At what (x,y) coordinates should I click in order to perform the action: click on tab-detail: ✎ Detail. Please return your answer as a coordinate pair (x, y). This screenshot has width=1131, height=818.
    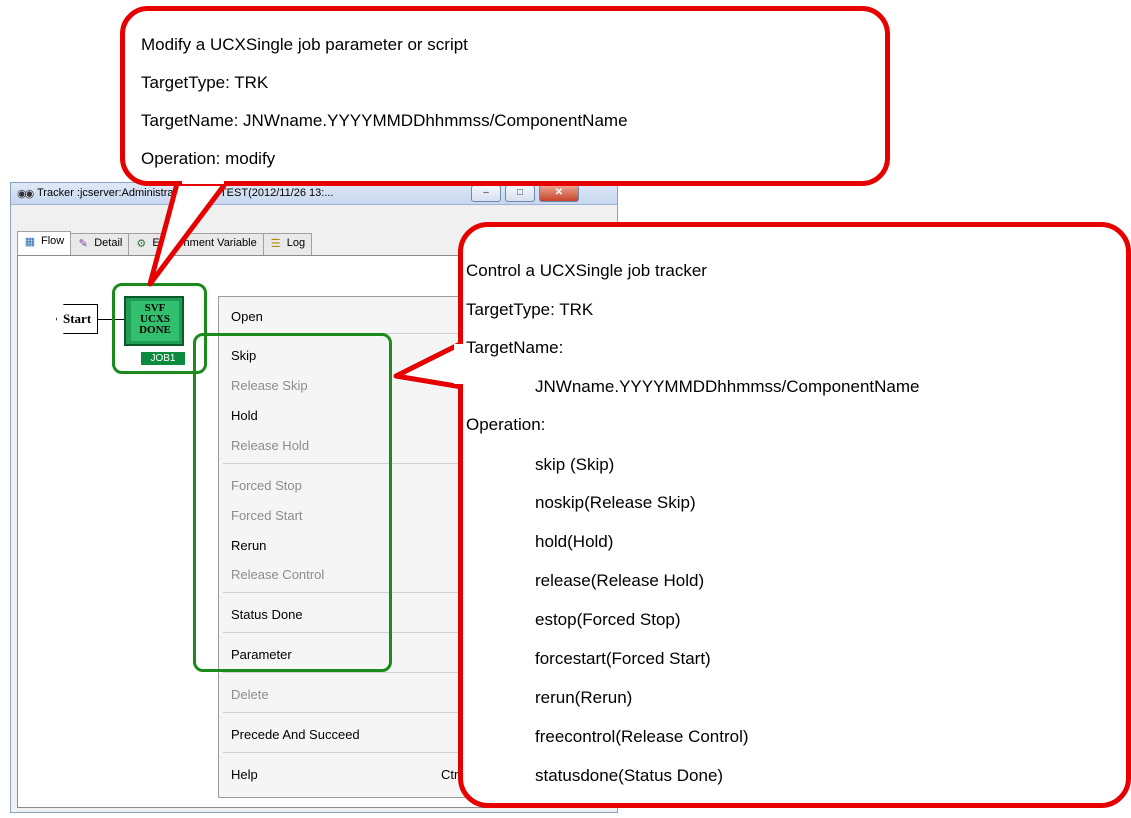
    Looking at the image, I should click on (100, 244).